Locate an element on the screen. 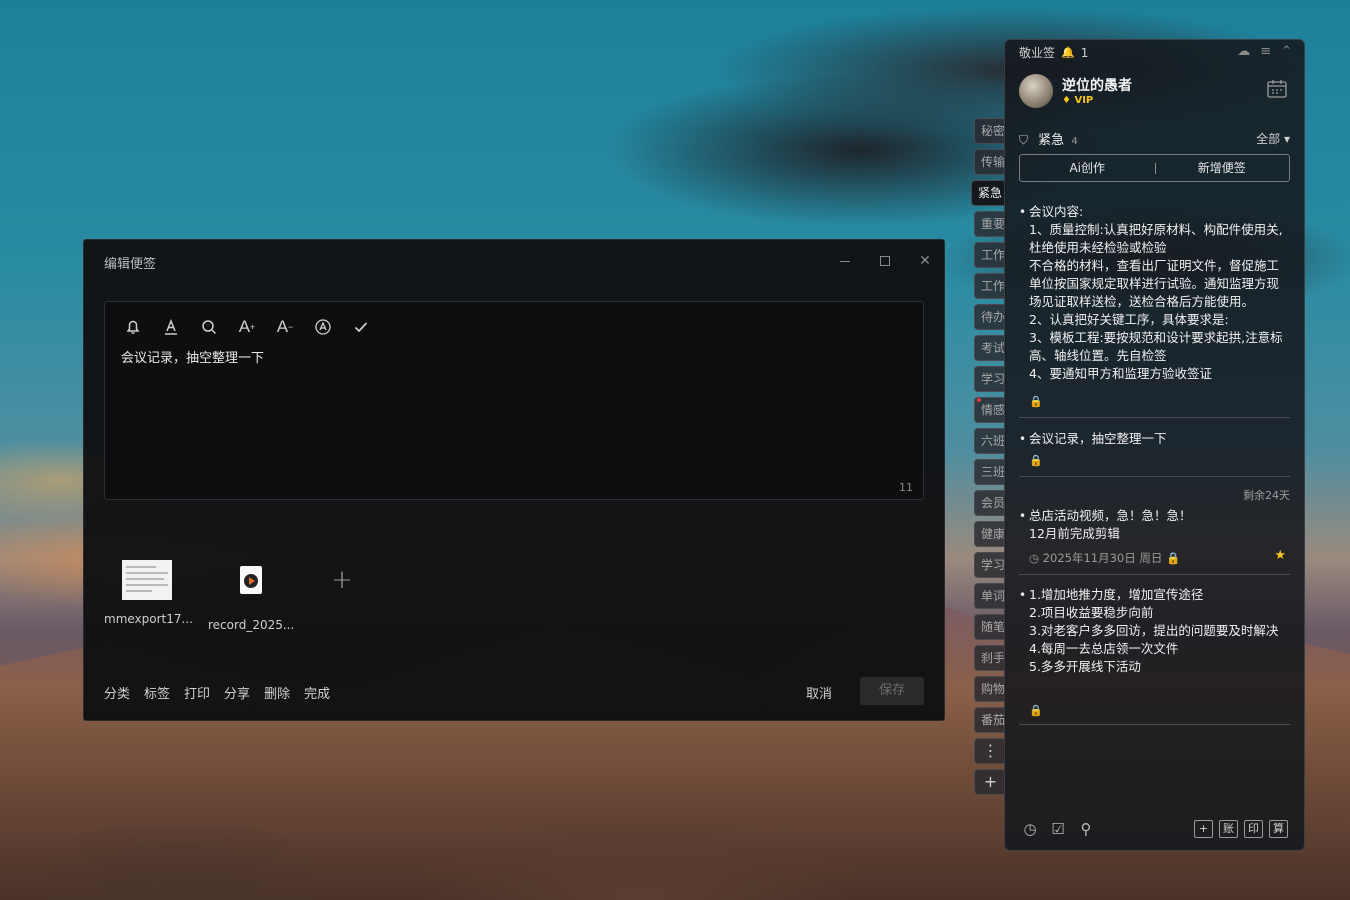  minimize-button is located at coordinates (845, 261).